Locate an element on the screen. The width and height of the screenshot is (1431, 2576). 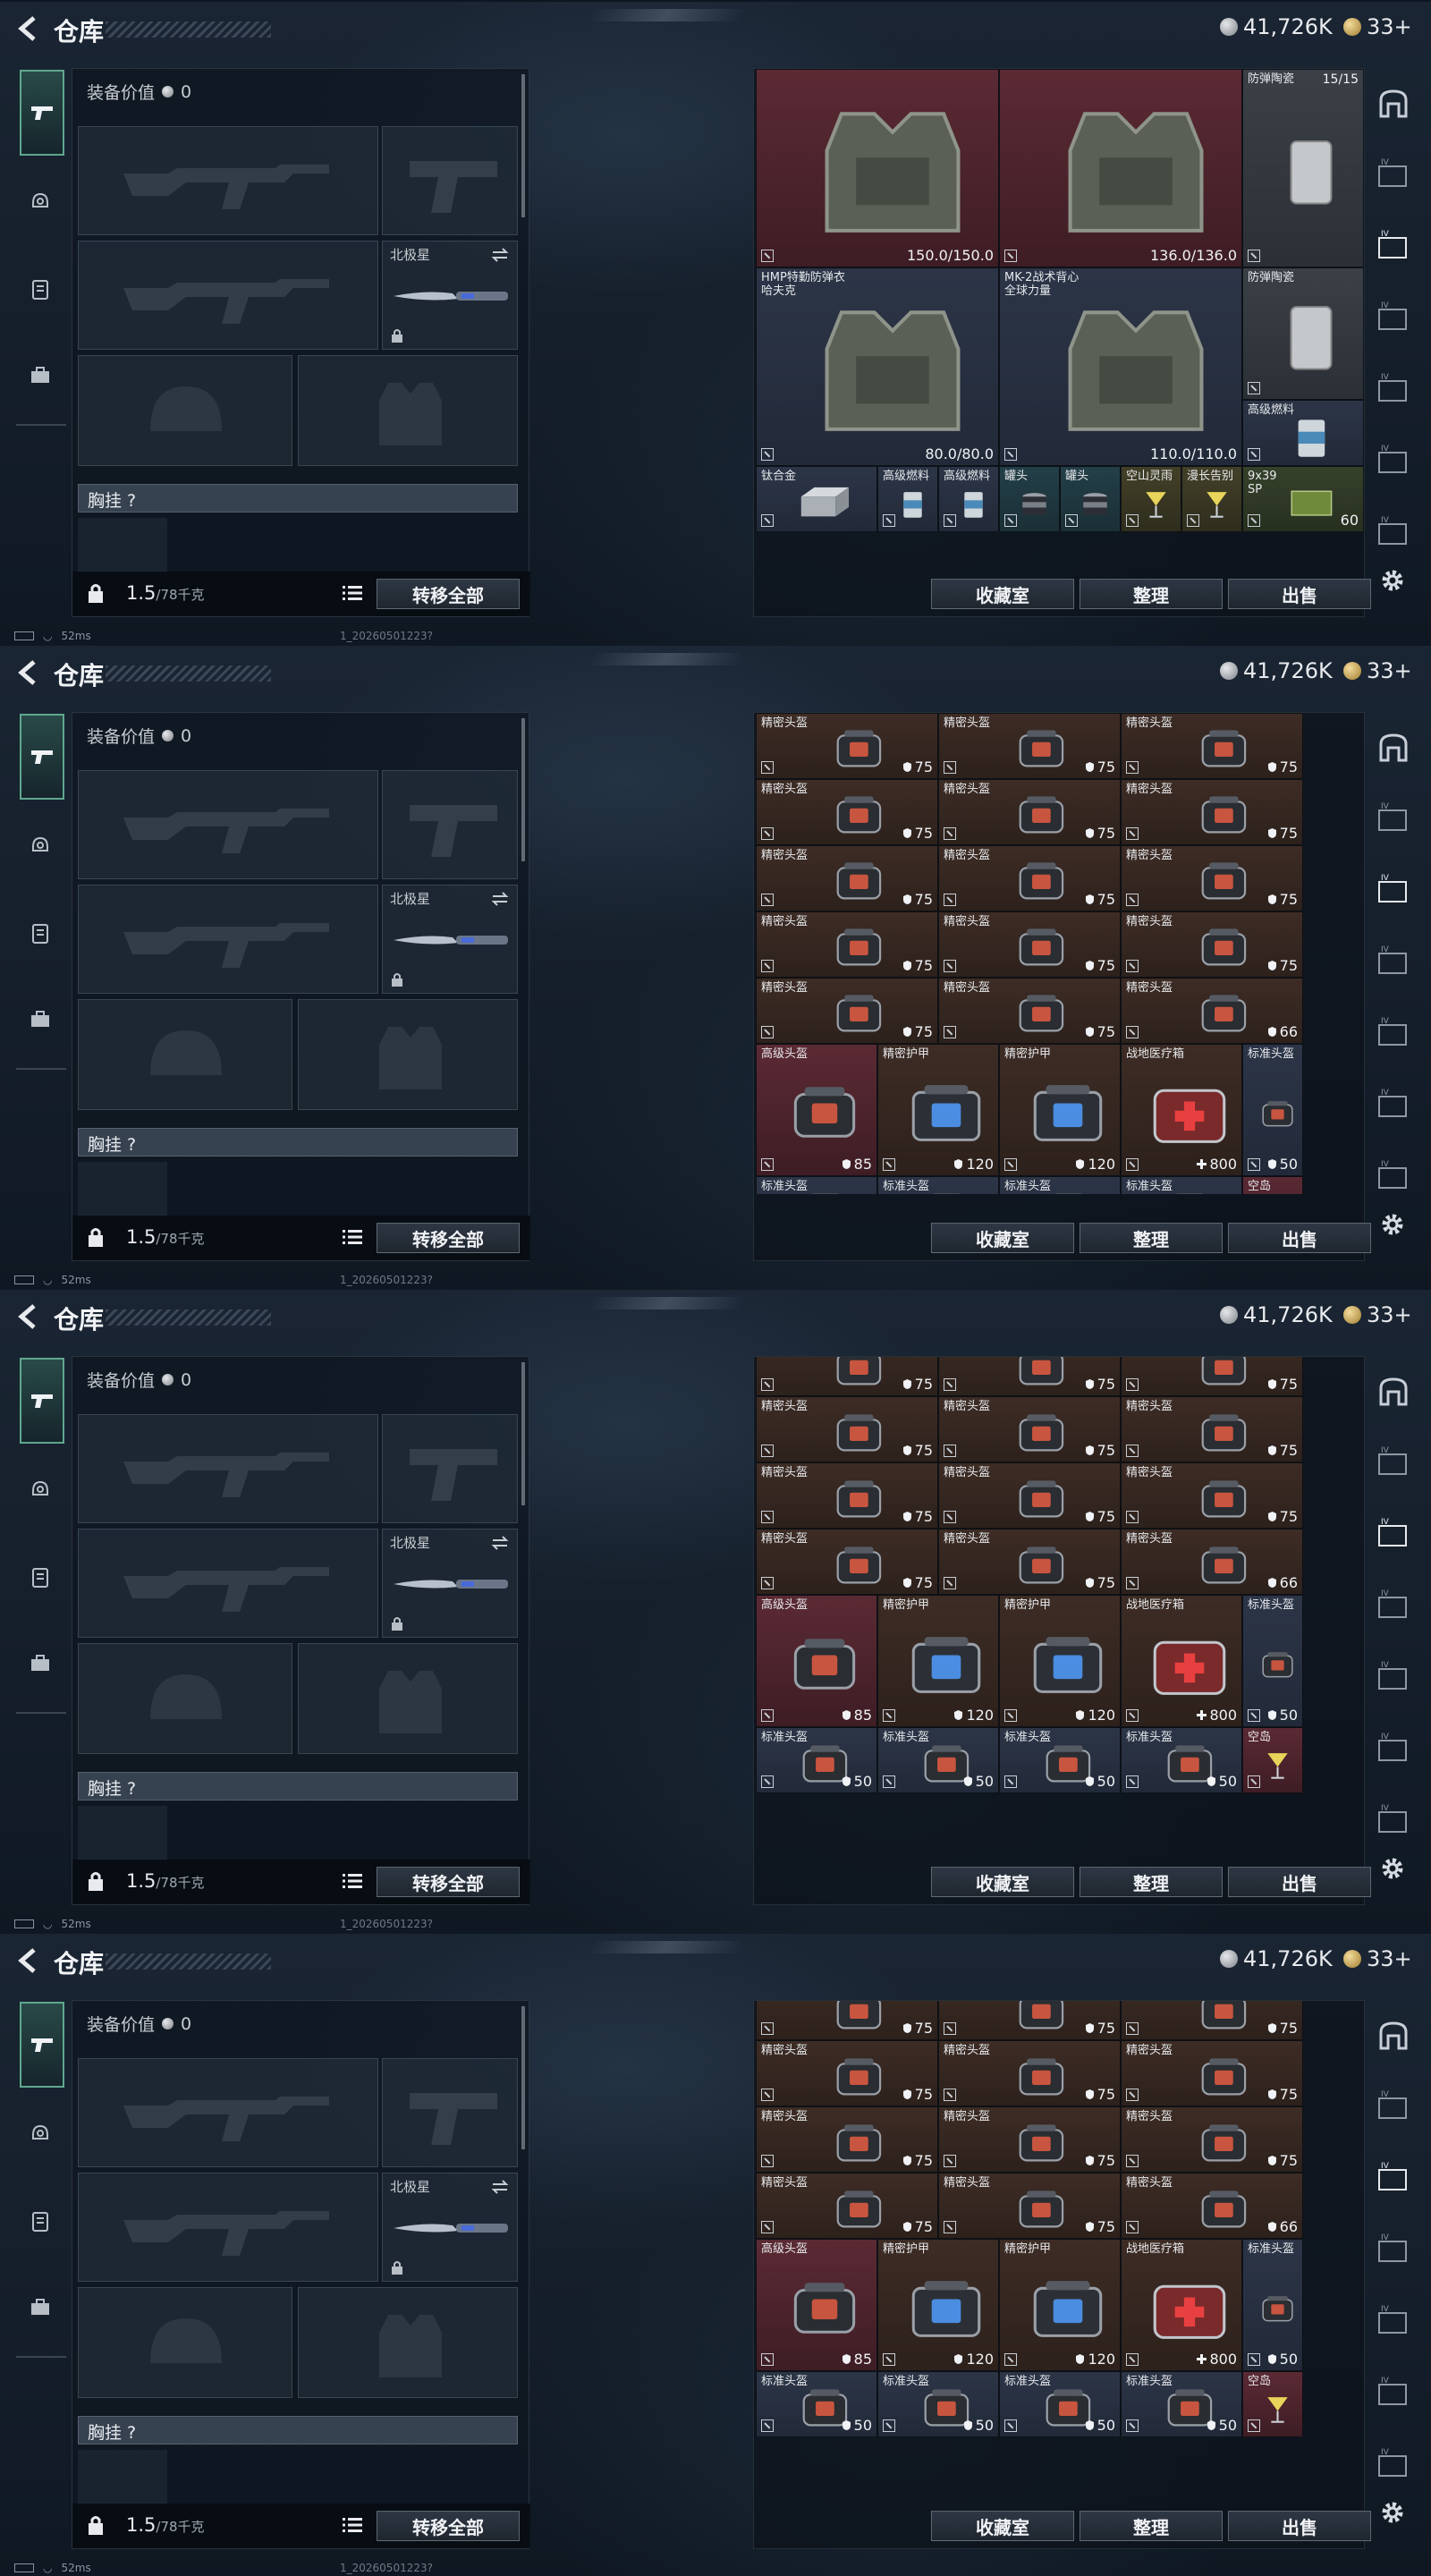
swap-icon is located at coordinates (500, 899).